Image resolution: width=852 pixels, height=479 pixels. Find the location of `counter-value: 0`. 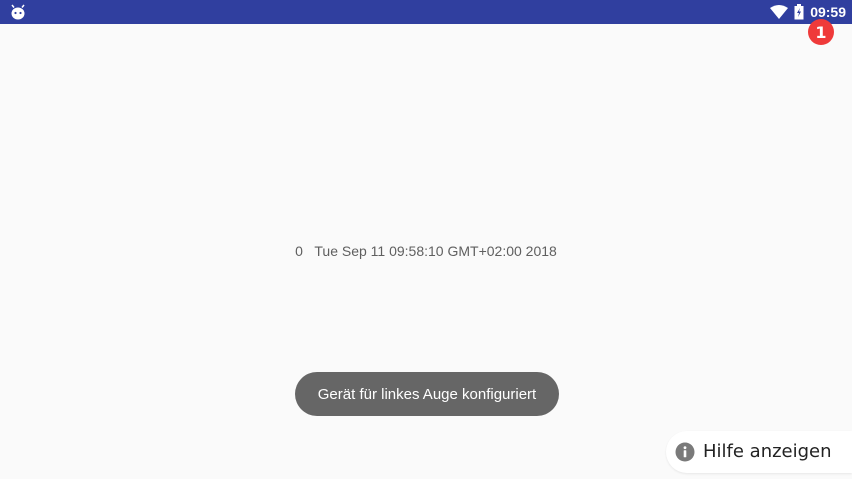

counter-value: 0 is located at coordinates (299, 251).